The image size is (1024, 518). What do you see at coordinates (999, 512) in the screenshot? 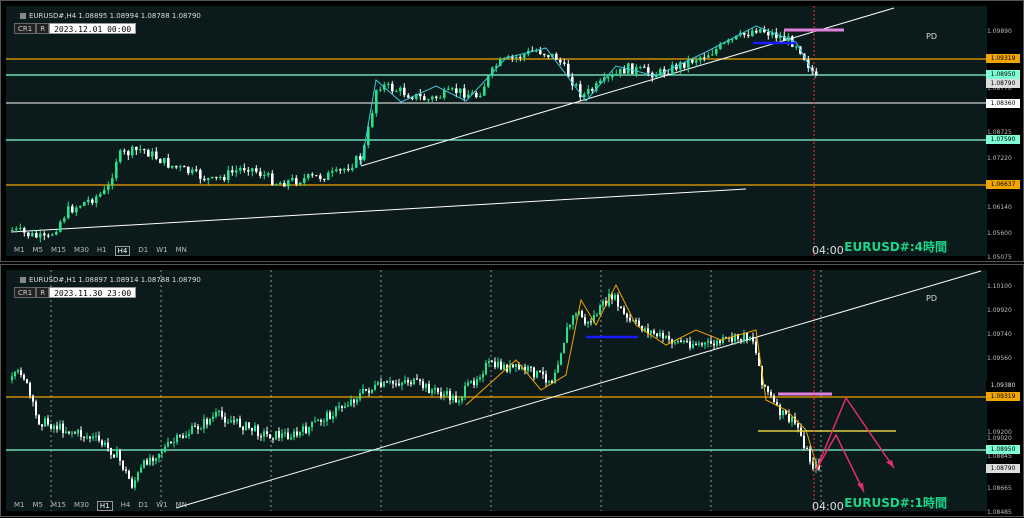
I see `axis-price-label: 1.08485` at bounding box center [999, 512].